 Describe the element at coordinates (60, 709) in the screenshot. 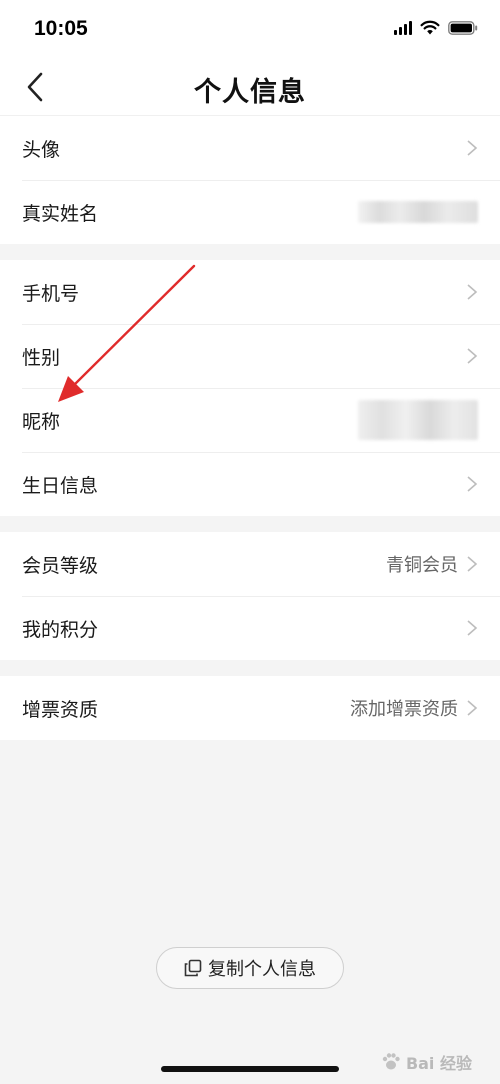

I see `row-label: 增票资质` at that location.